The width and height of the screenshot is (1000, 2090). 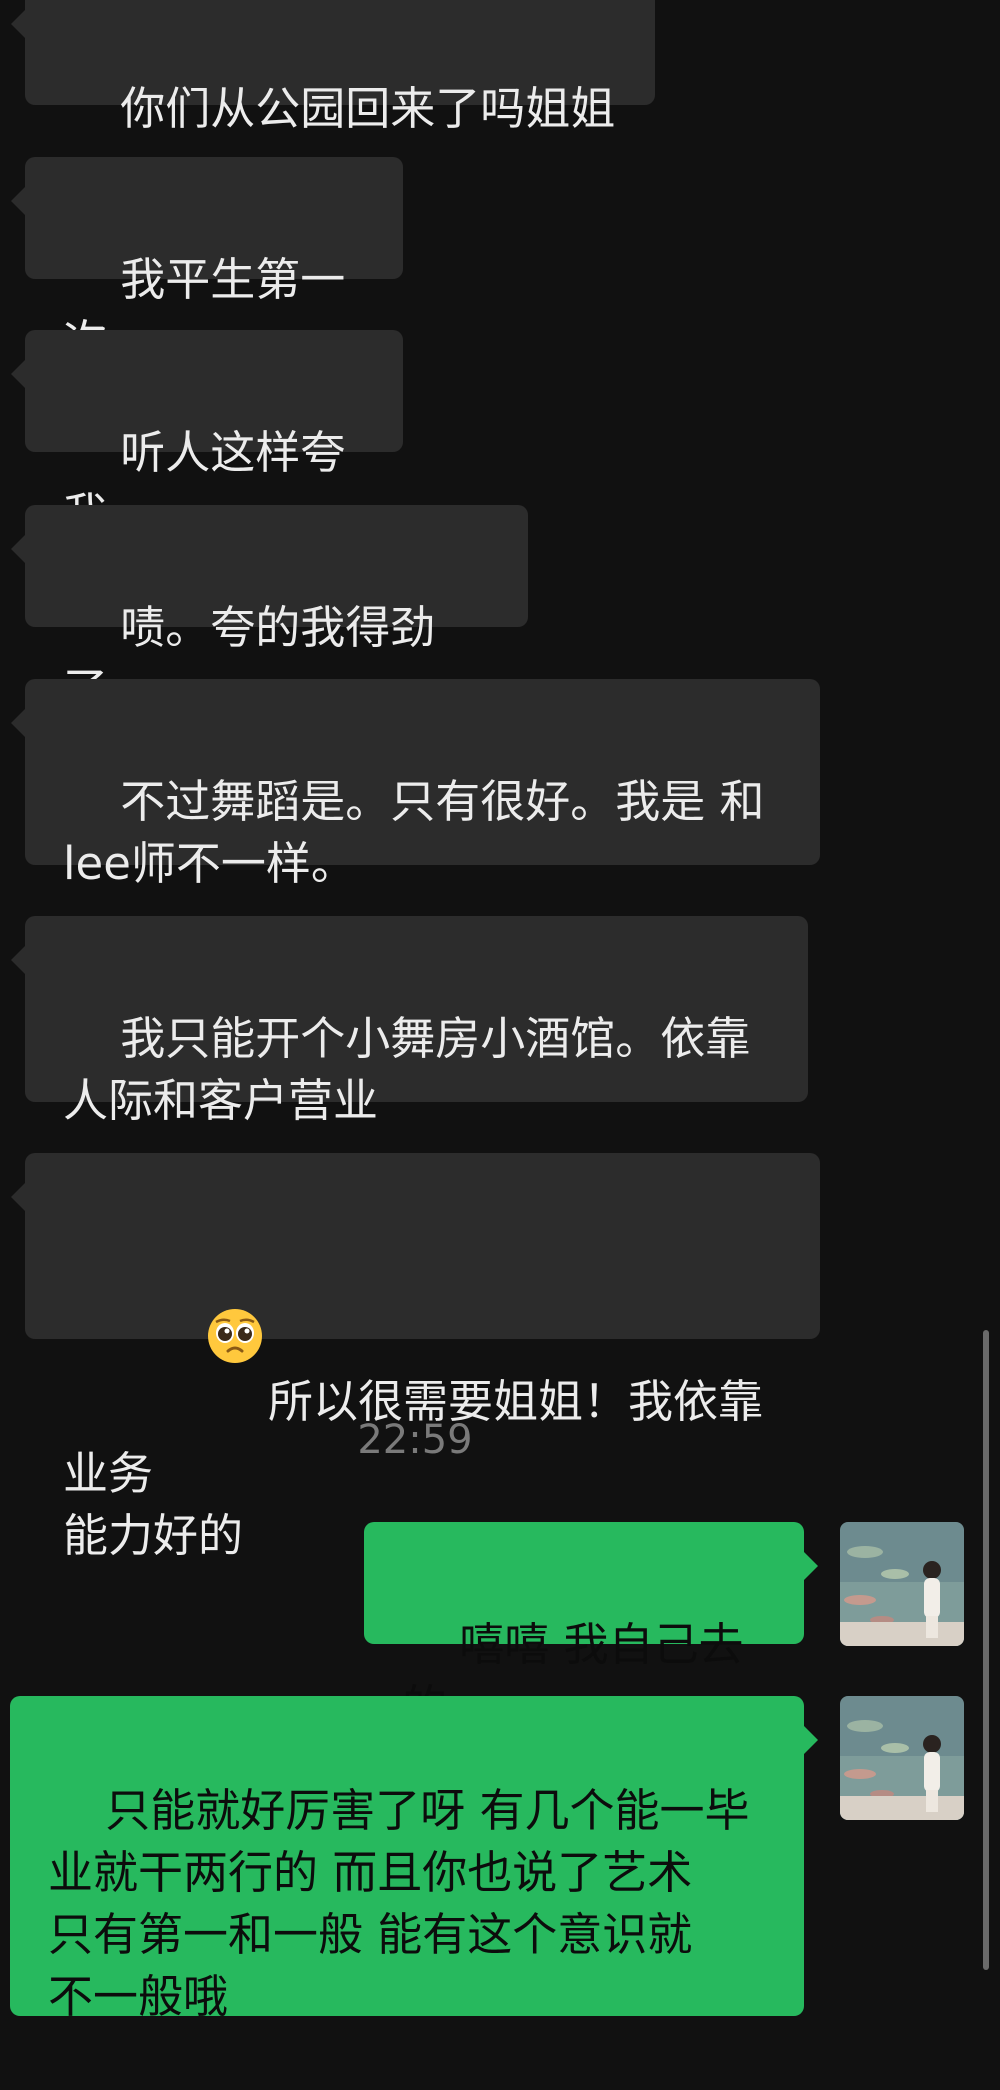 What do you see at coordinates (368, 108) in the screenshot?
I see `message-text: 你们从公园回来了吗姐姐` at bounding box center [368, 108].